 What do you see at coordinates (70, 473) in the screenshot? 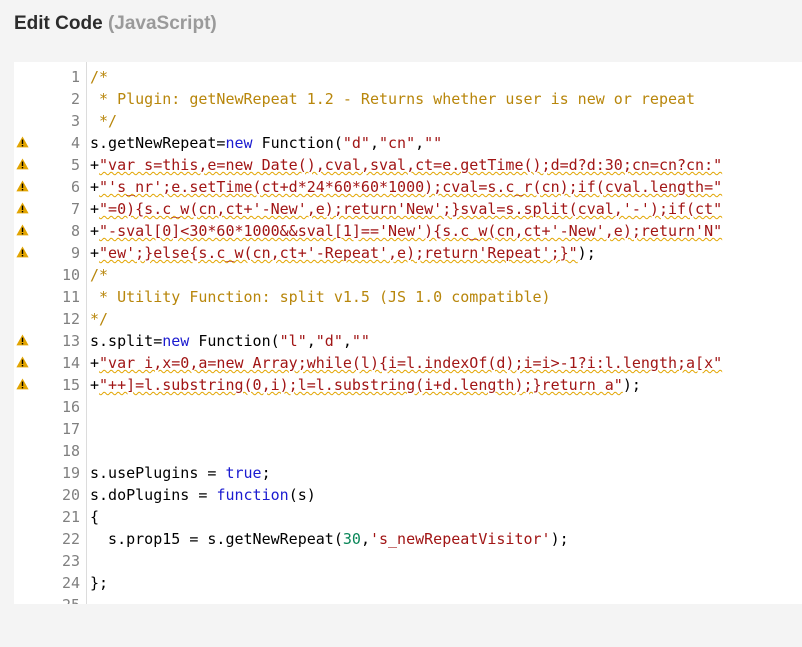
I see `line-number: 19` at bounding box center [70, 473].